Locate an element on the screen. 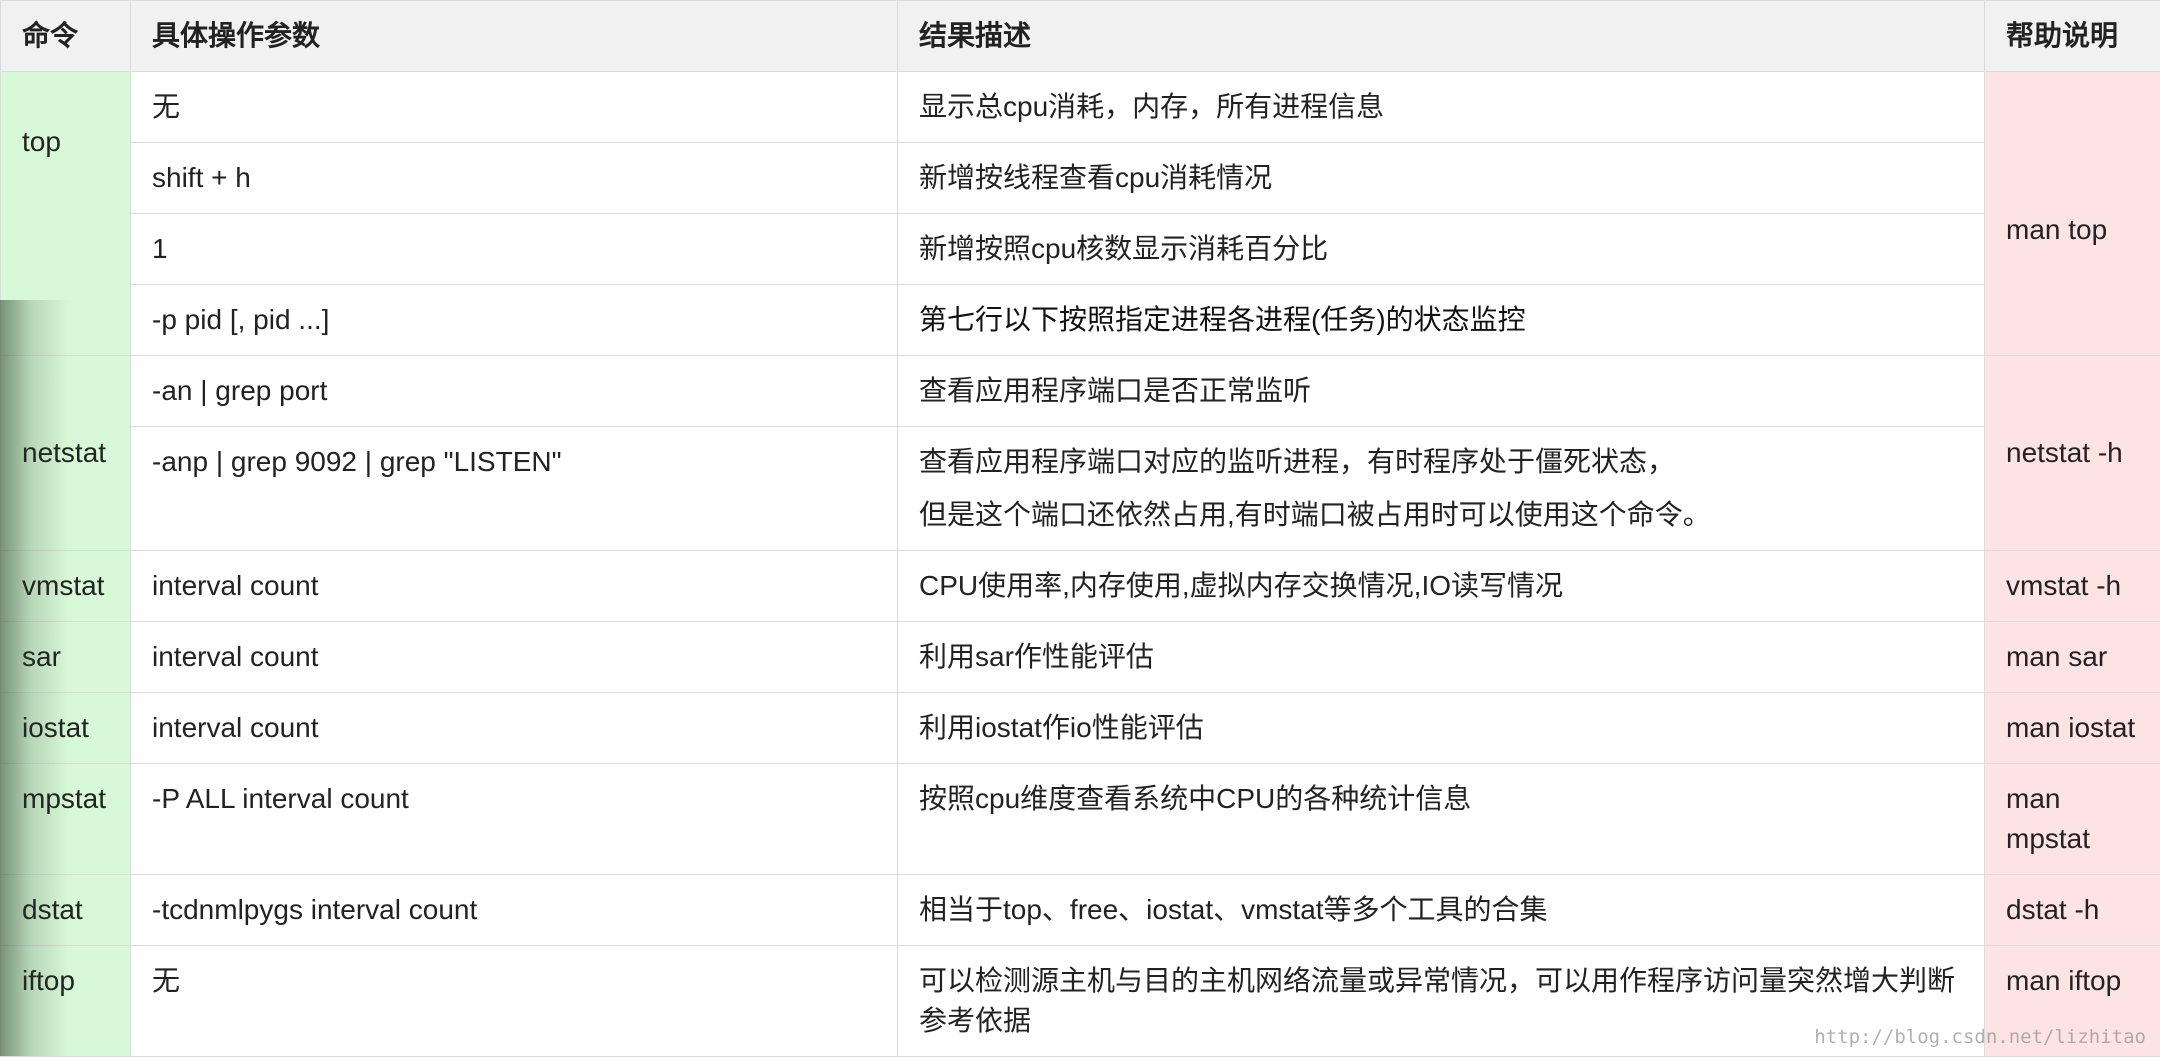 This screenshot has height=1057, width=2160. table-row: top 无 显示总cpu消耗，内存，所有进程信息 man top is located at coordinates (1080, 107).